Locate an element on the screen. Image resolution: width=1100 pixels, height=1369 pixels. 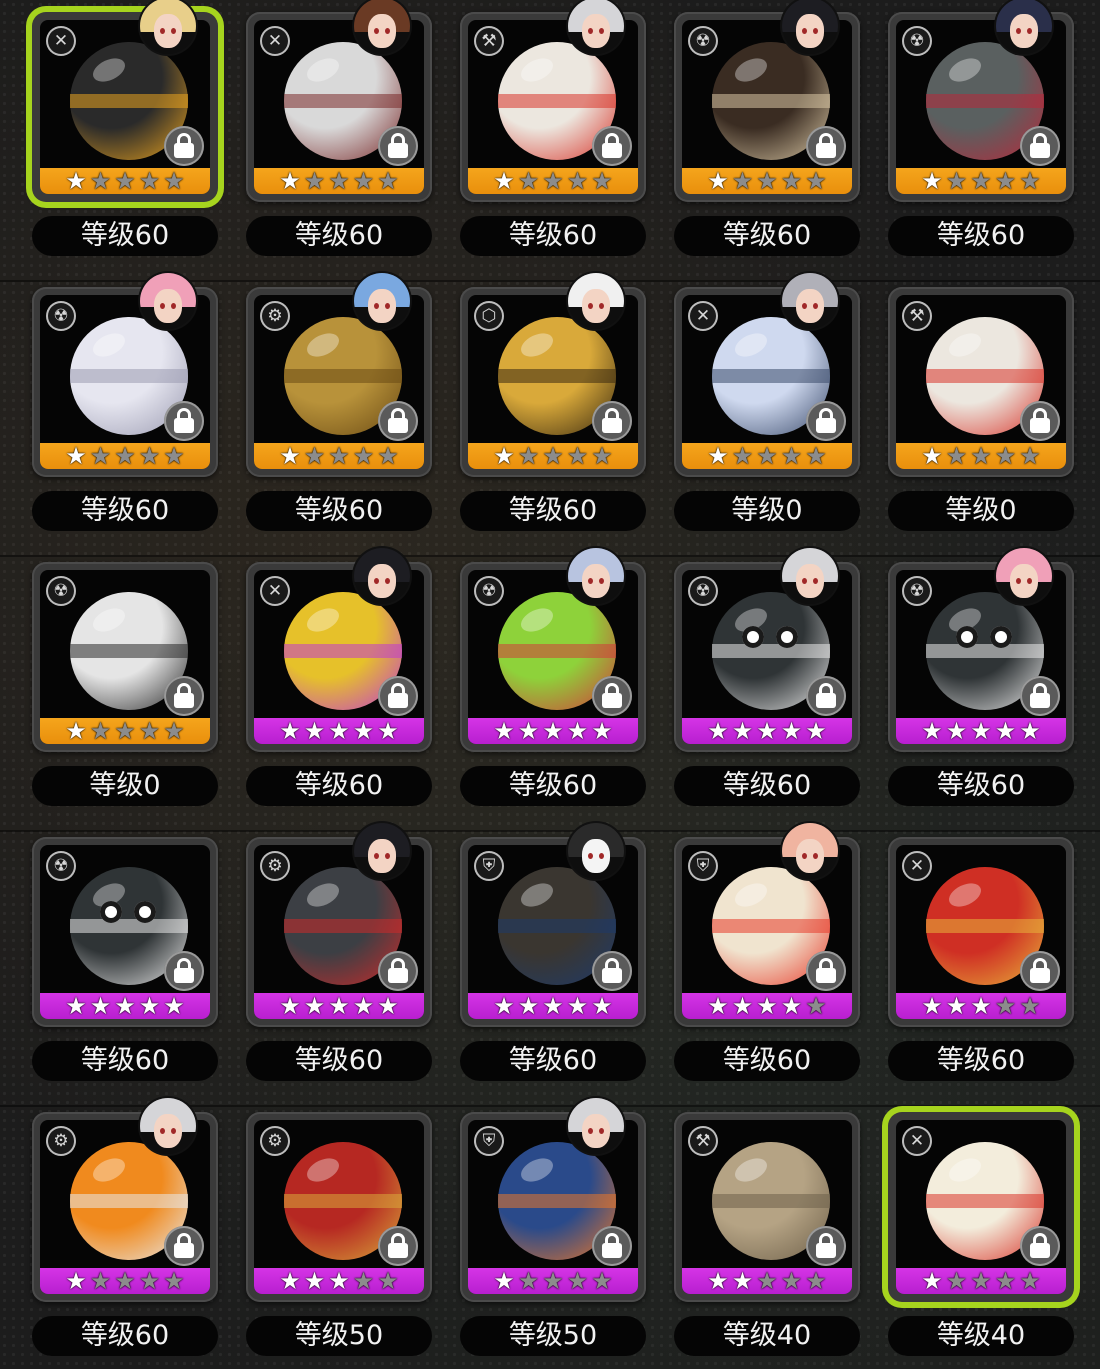
item-card: ⚒ ★ ★ ★ ★ ★ 等级0 is located at coordinates (965, 406).